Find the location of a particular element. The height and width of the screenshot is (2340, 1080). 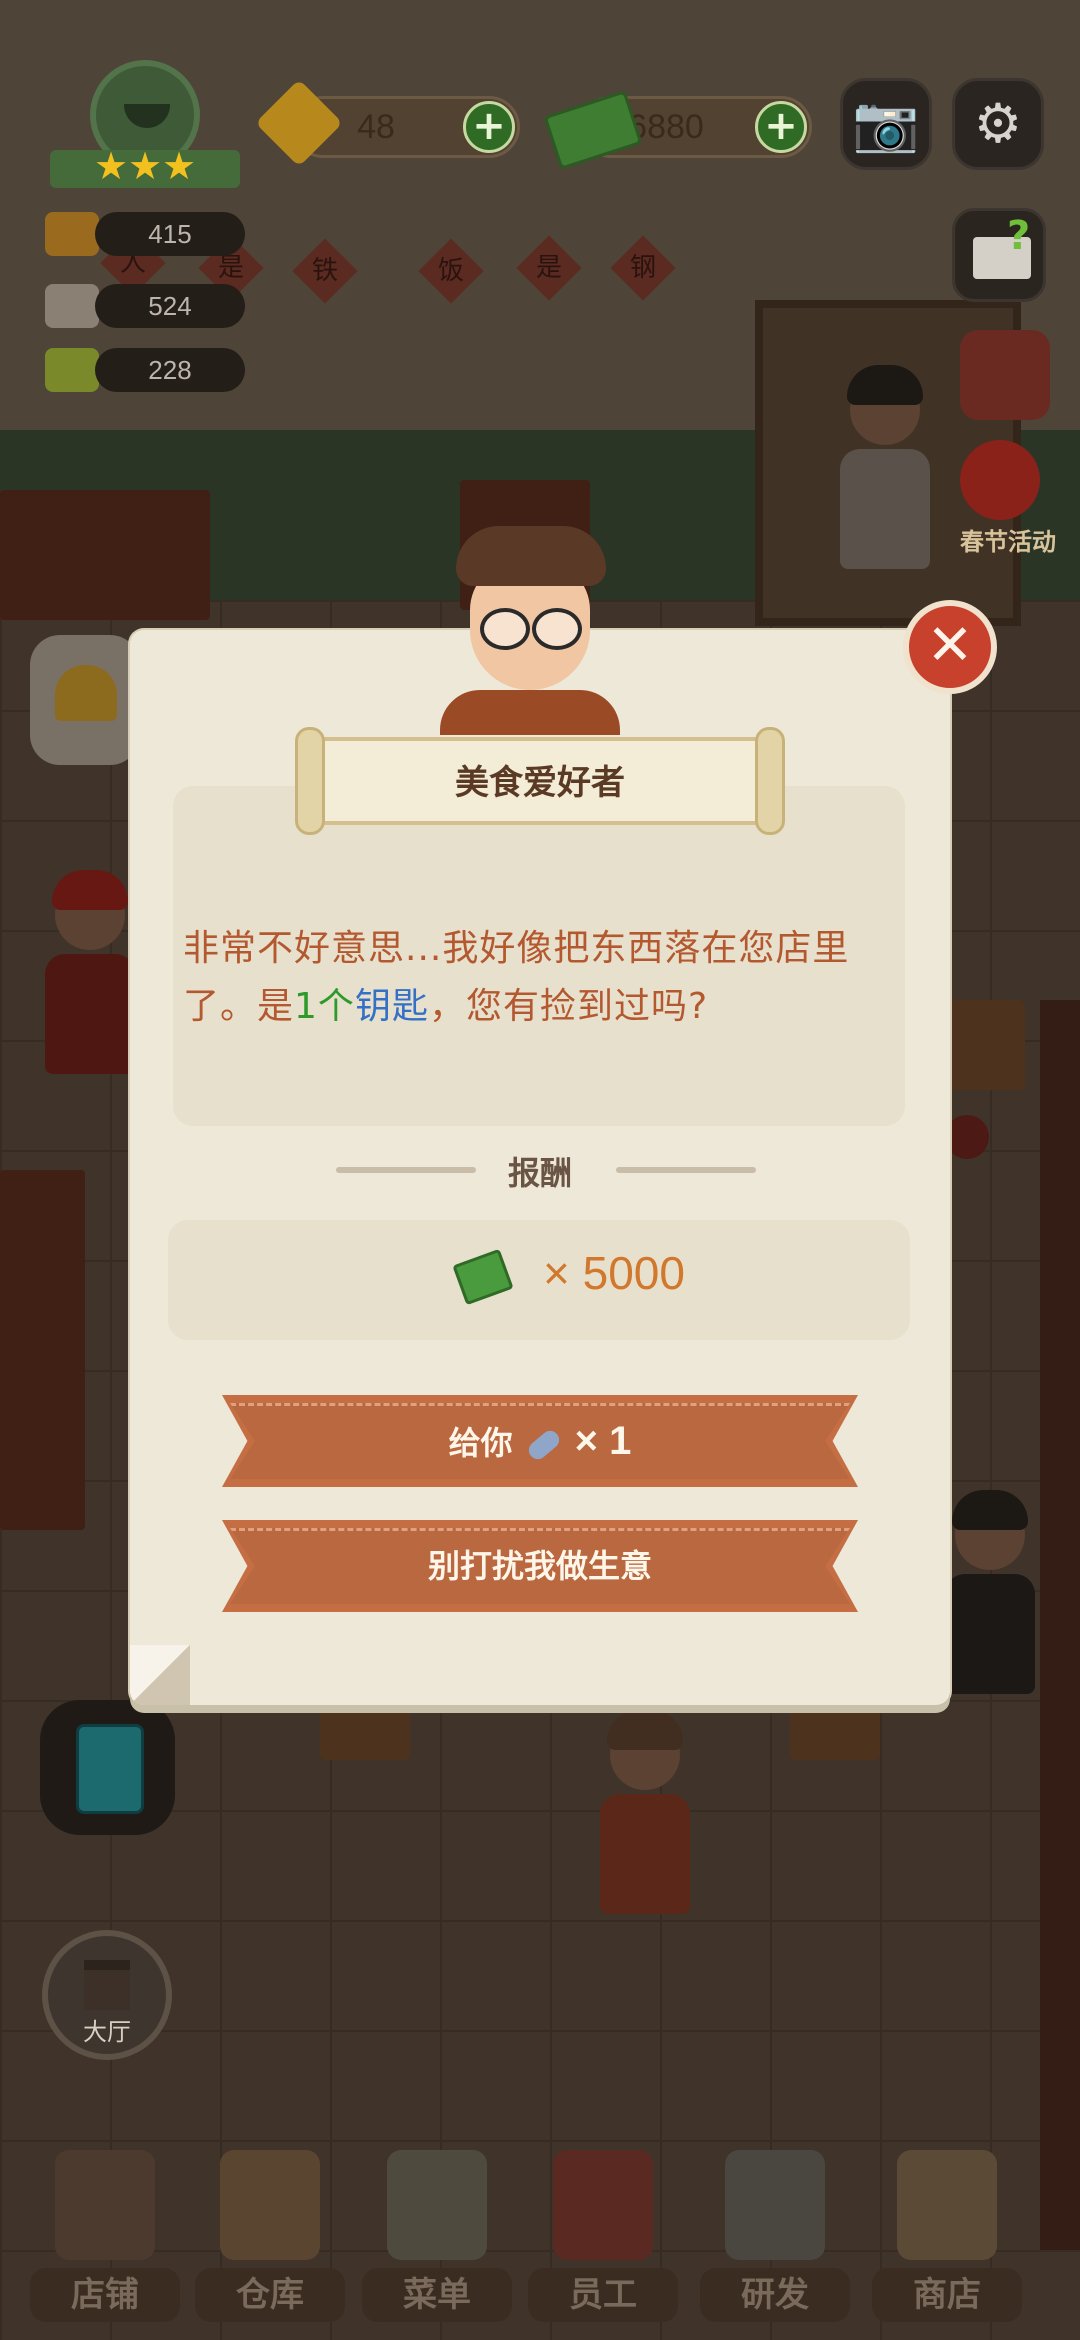

decline-button: 别打扰我做生意 is located at coordinates (540, 1566).